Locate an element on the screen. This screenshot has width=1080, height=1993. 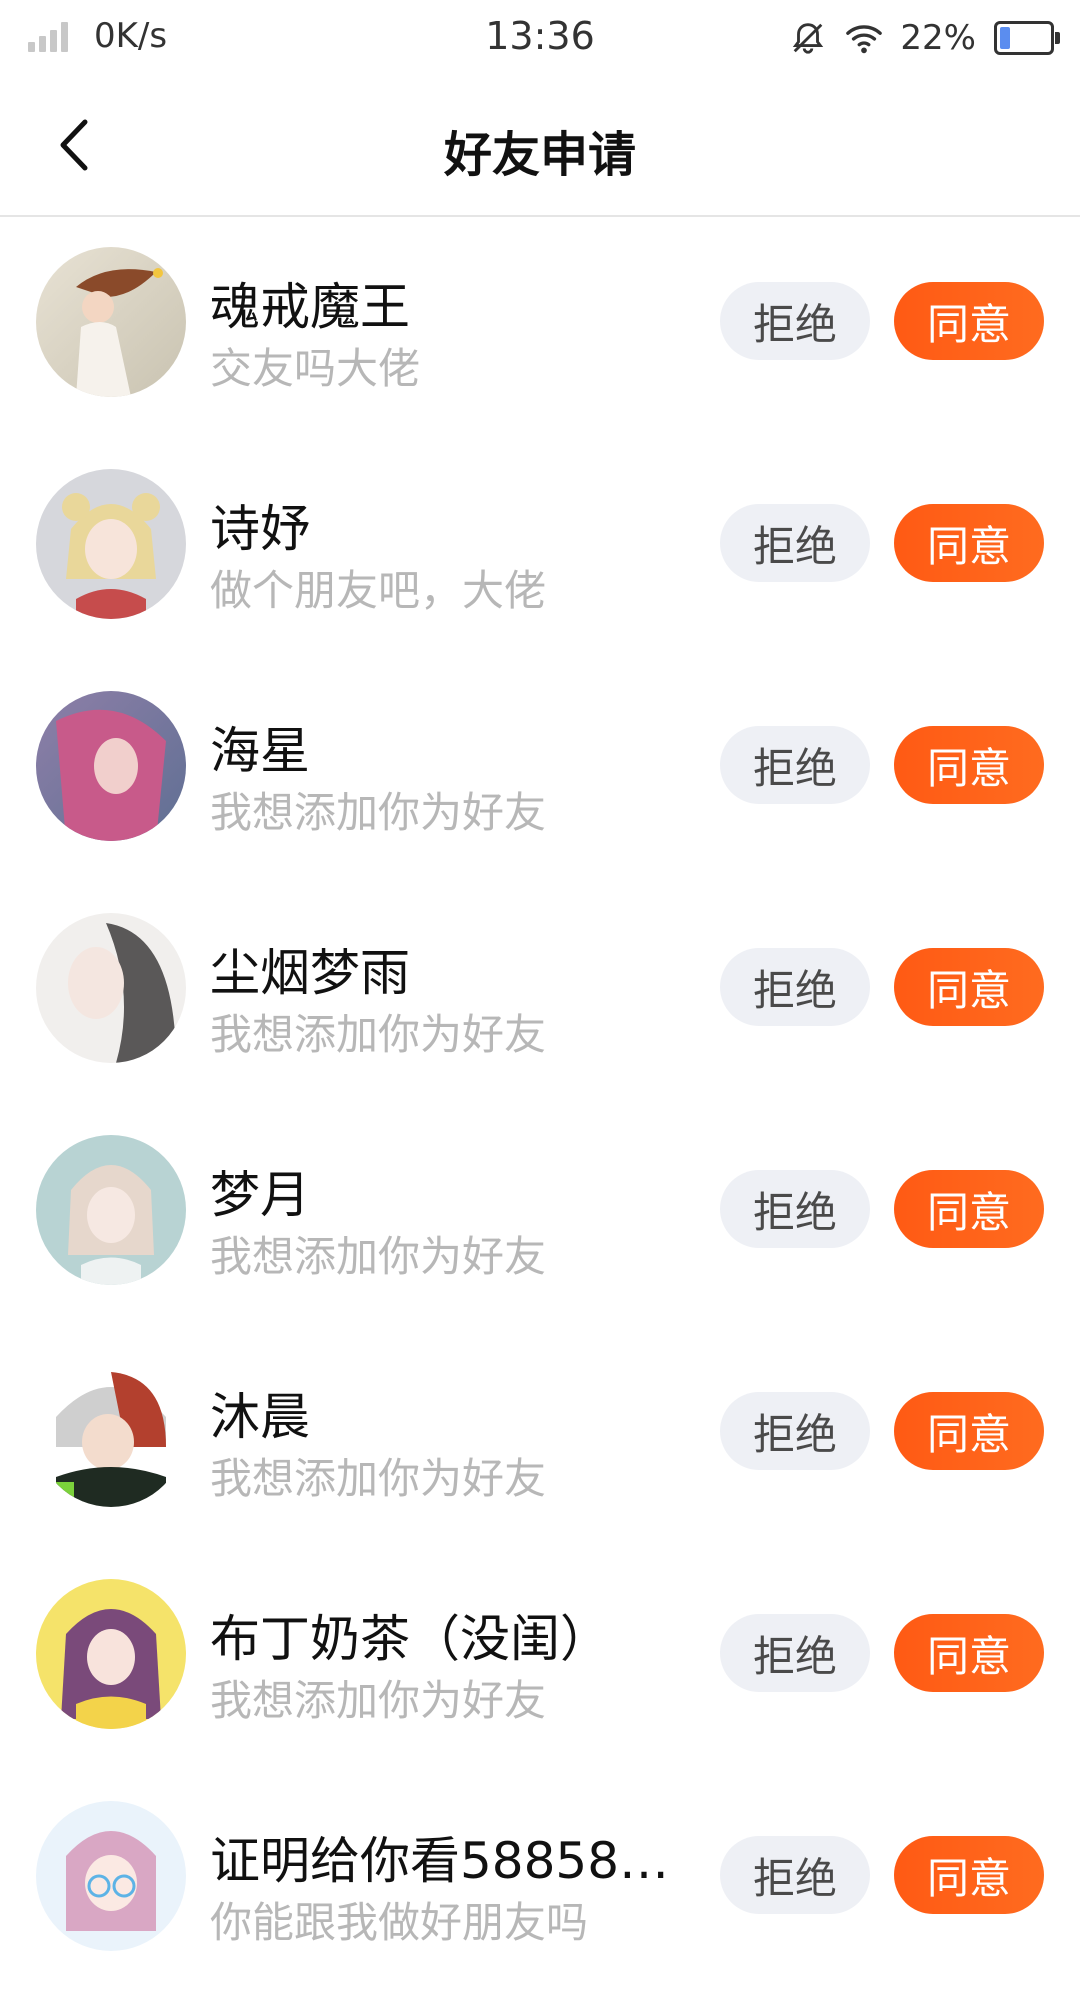
friend-request-row: 海星 我想添加你为好友 拒绝 同意 is located at coordinates (540, 772).